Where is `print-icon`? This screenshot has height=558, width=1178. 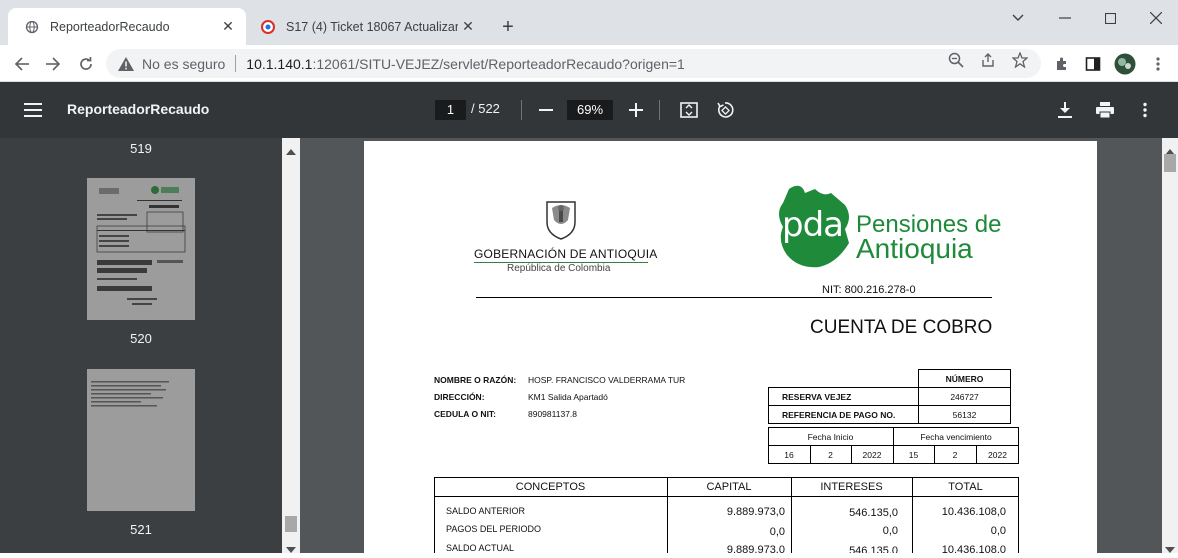 print-icon is located at coordinates (1105, 110).